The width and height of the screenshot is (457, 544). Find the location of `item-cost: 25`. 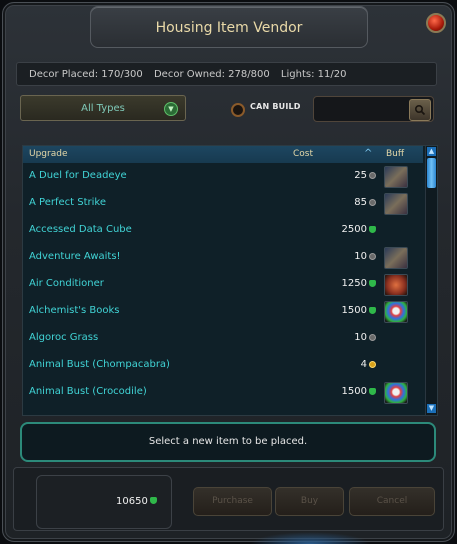

item-cost: 25 is located at coordinates (360, 175).